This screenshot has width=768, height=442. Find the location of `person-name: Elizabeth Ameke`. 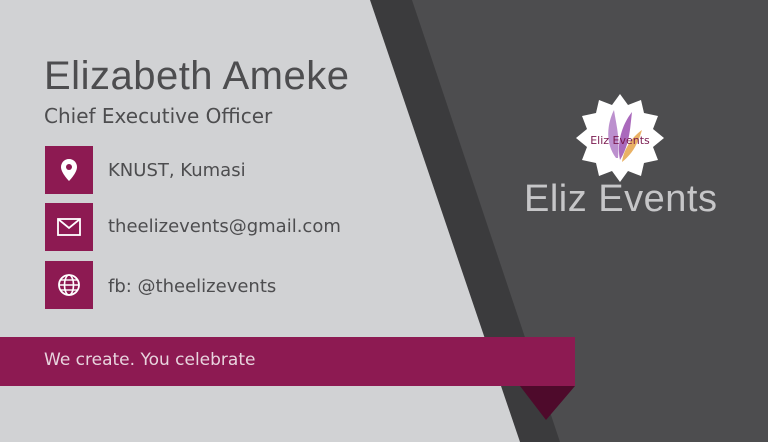

person-name: Elizabeth Ameke is located at coordinates (197, 76).